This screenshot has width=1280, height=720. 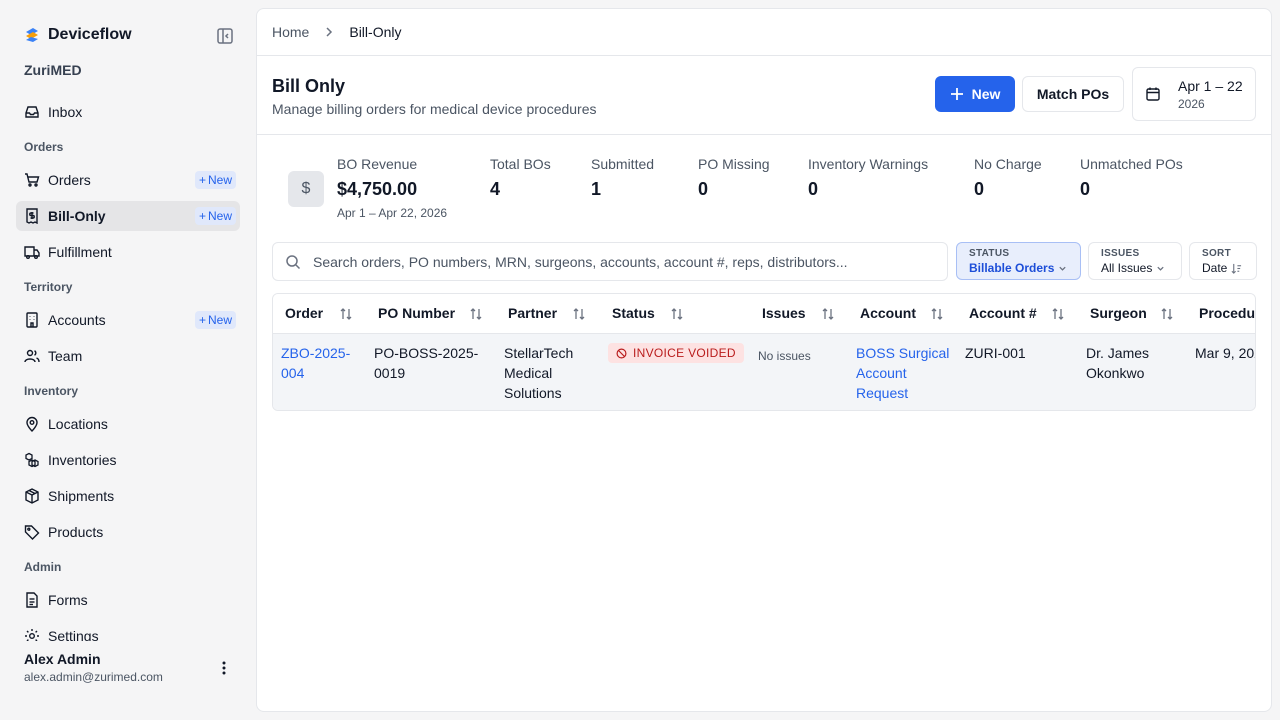 I want to click on filter-value: Date, so click(x=1223, y=268).